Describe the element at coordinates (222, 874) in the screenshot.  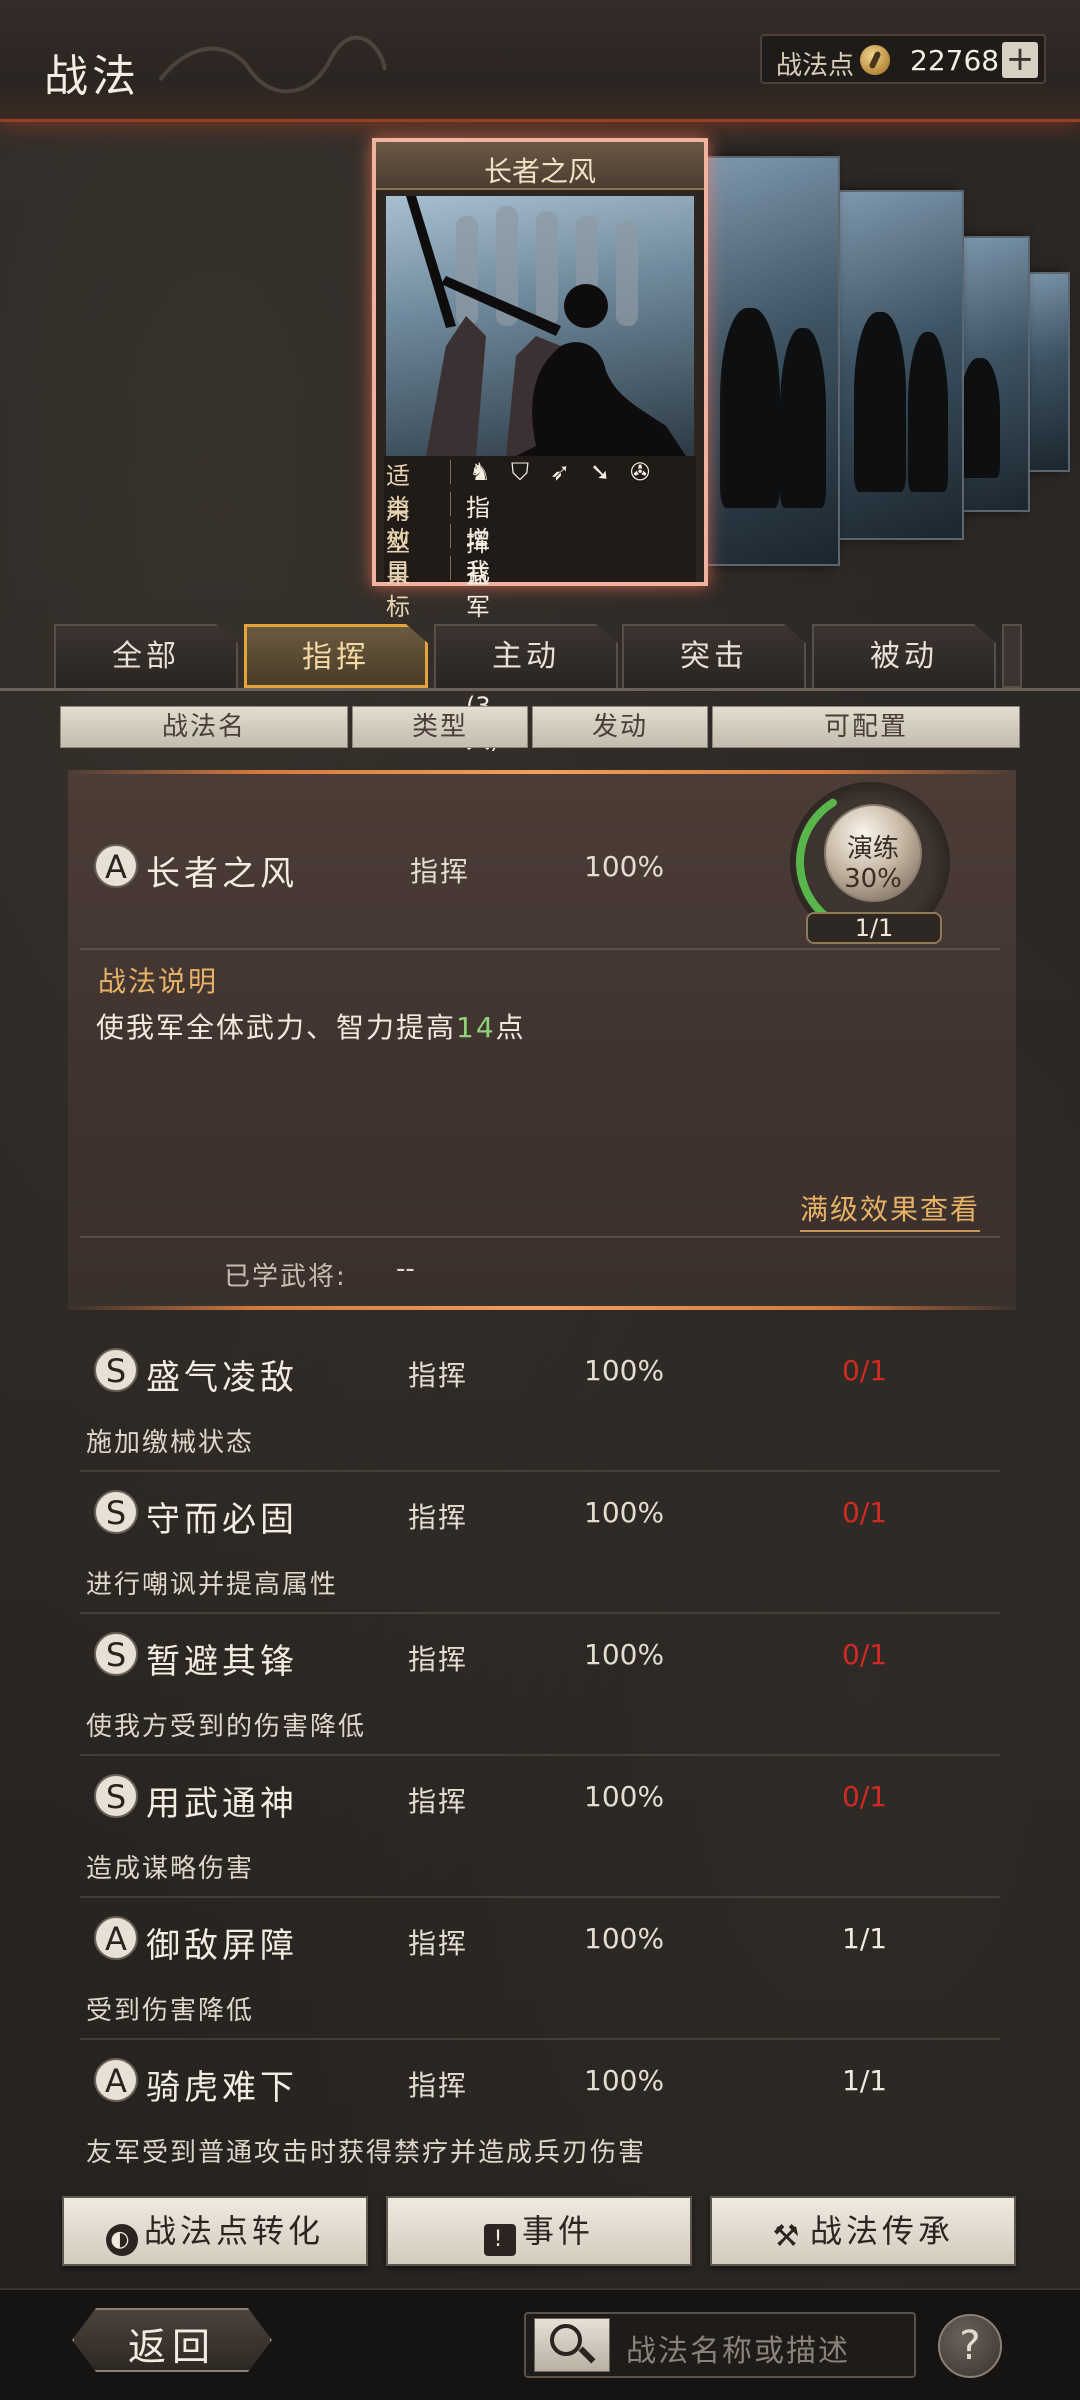
I see `tactic-name: 长者之风` at that location.